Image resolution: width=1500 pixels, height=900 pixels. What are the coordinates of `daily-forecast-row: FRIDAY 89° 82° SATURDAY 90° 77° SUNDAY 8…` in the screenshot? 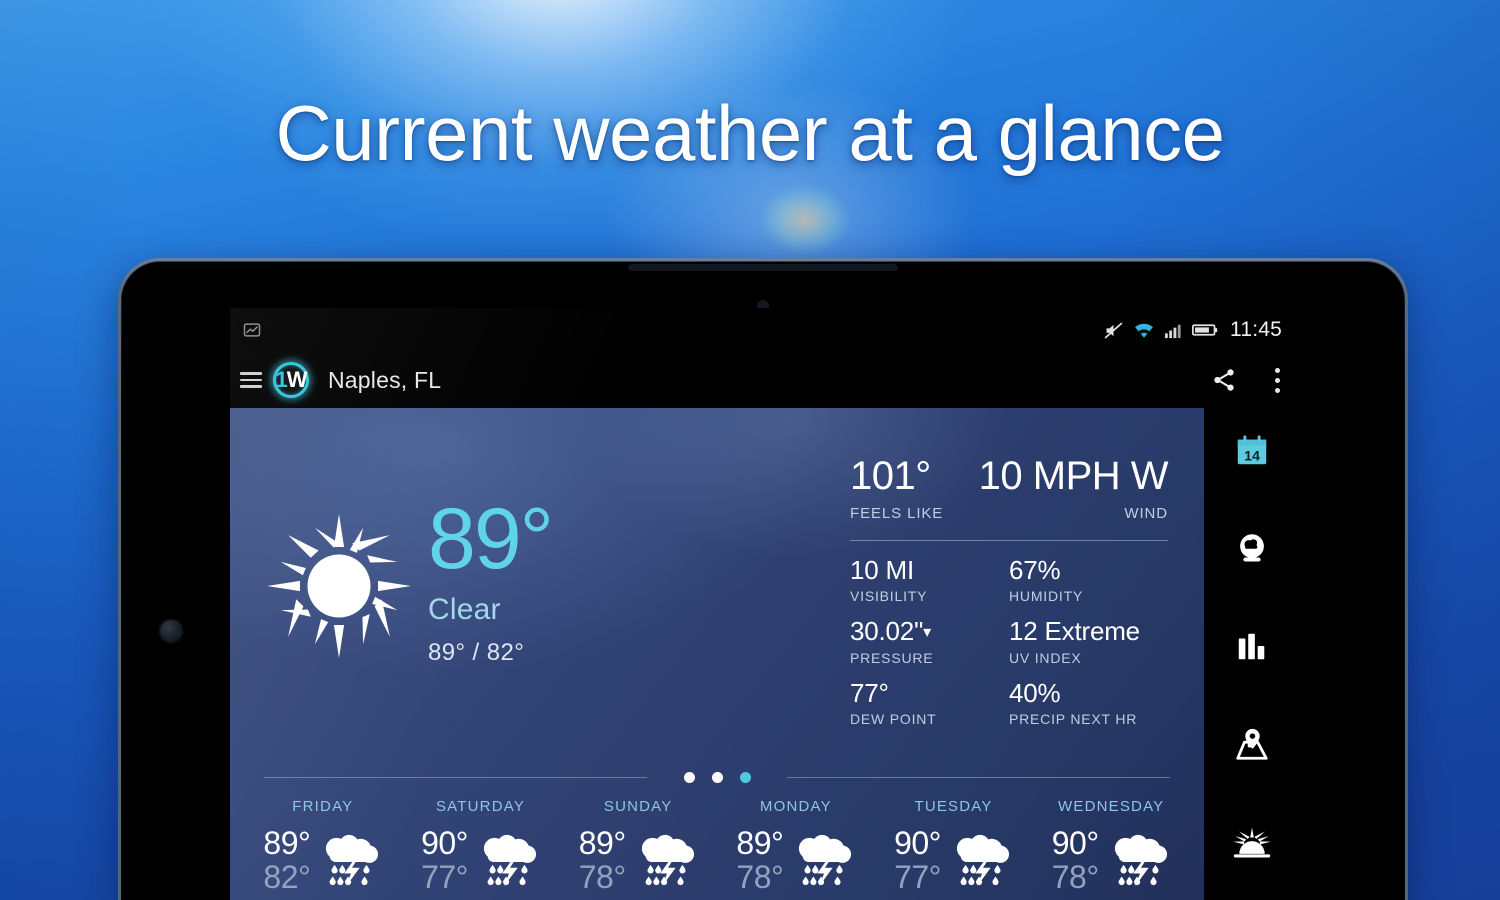 It's located at (717, 845).